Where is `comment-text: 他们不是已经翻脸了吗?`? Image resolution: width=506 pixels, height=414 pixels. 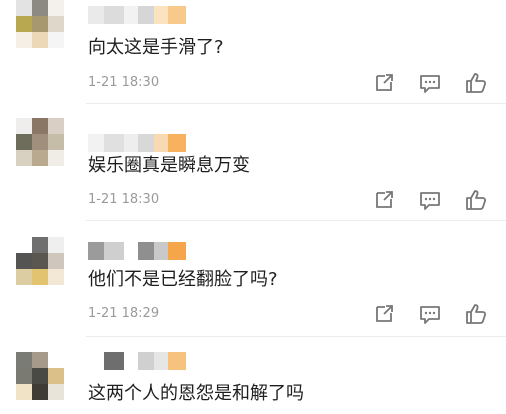 comment-text: 他们不是已经翻脸了吗? is located at coordinates (183, 279).